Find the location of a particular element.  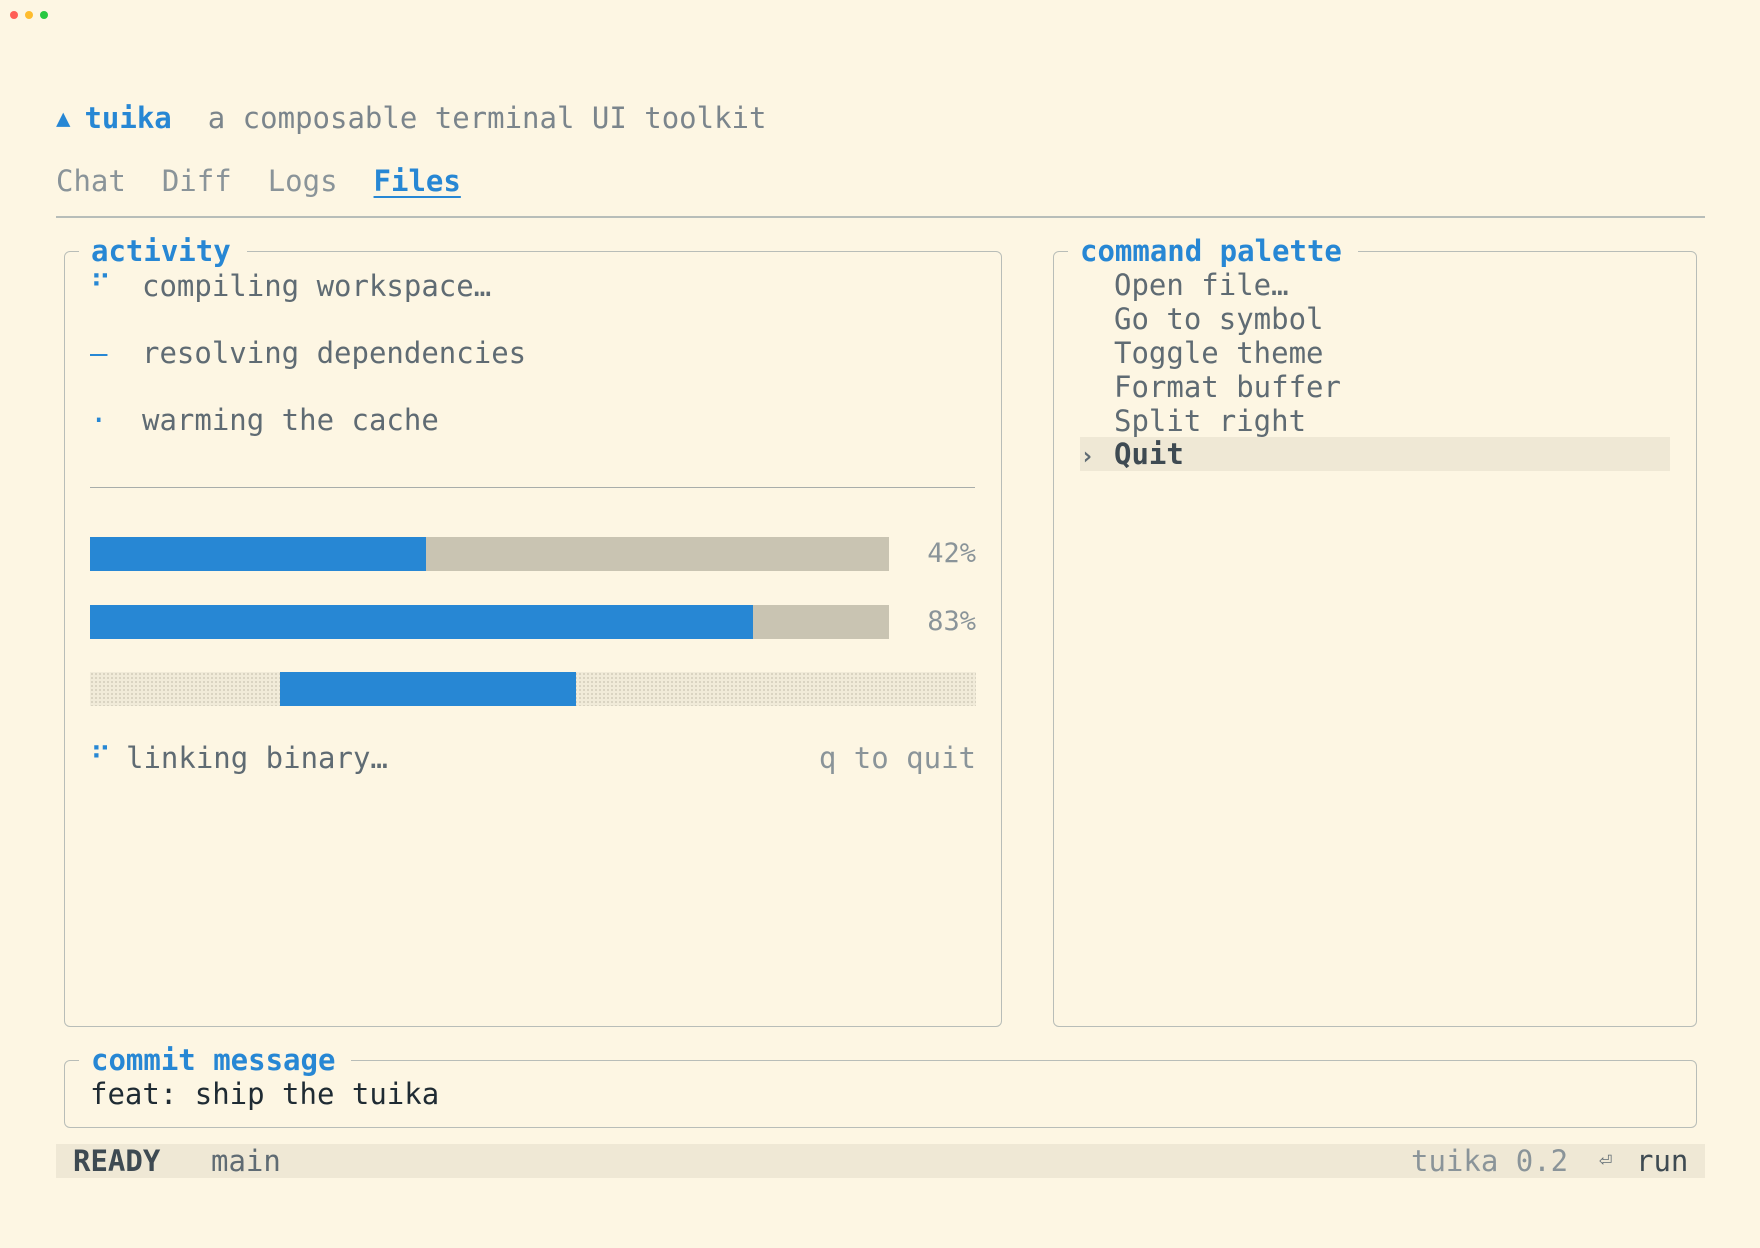

app-header: ▲ tuika a composable terminal UI toolkit is located at coordinates (411, 118).